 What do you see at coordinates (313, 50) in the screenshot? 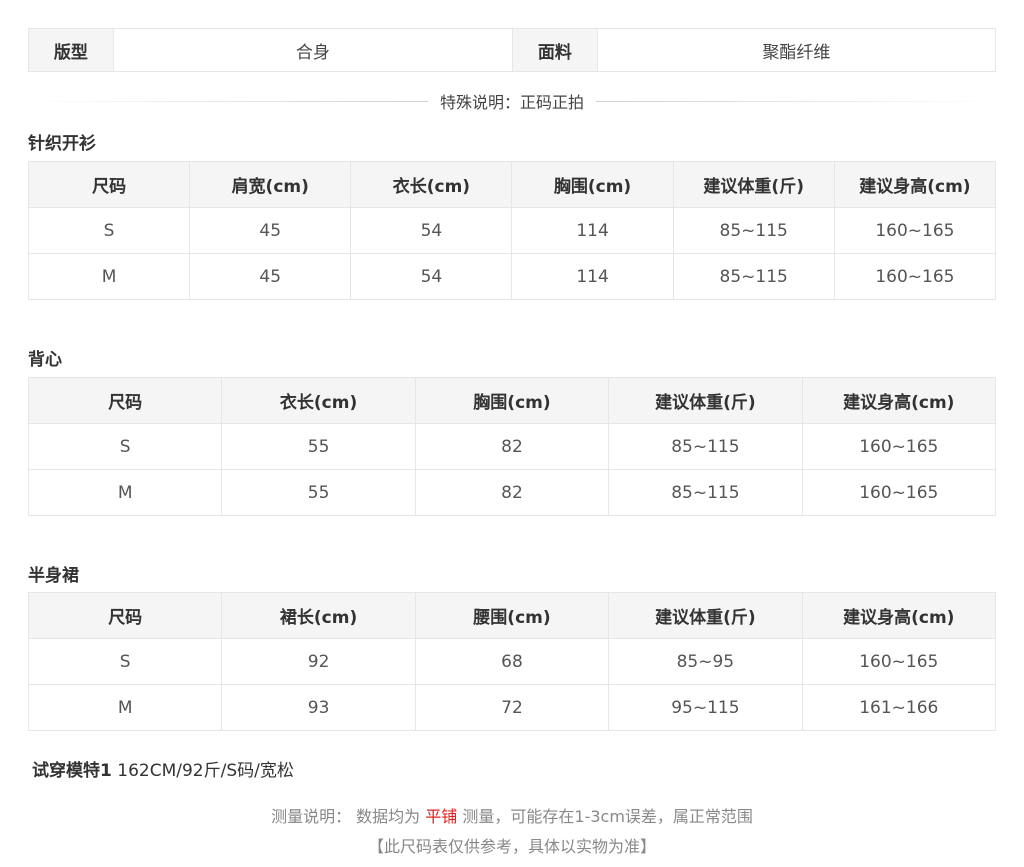
I see `fit-value: 合身` at bounding box center [313, 50].